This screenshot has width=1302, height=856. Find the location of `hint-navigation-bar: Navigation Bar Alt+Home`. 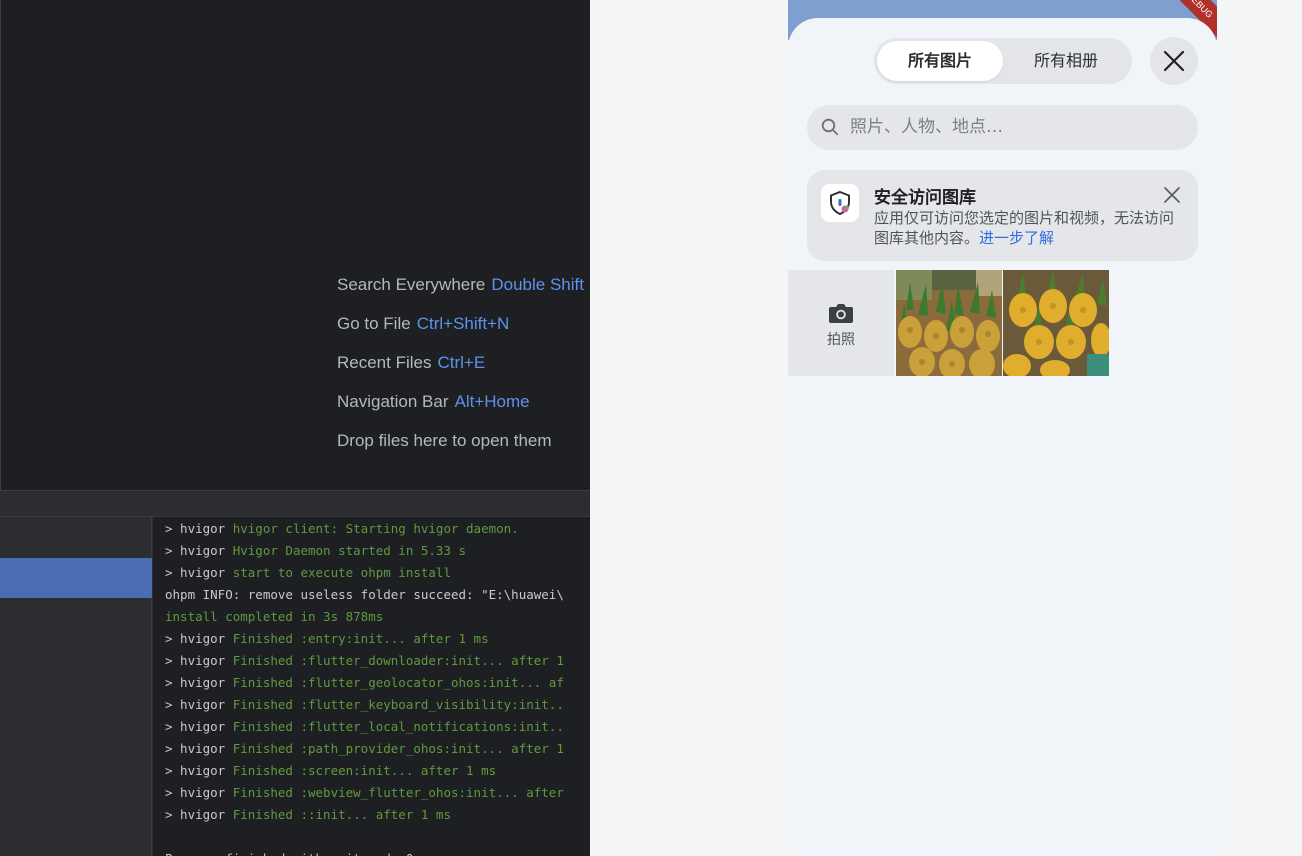

hint-navigation-bar: Navigation Bar Alt+Home is located at coordinates (433, 402).